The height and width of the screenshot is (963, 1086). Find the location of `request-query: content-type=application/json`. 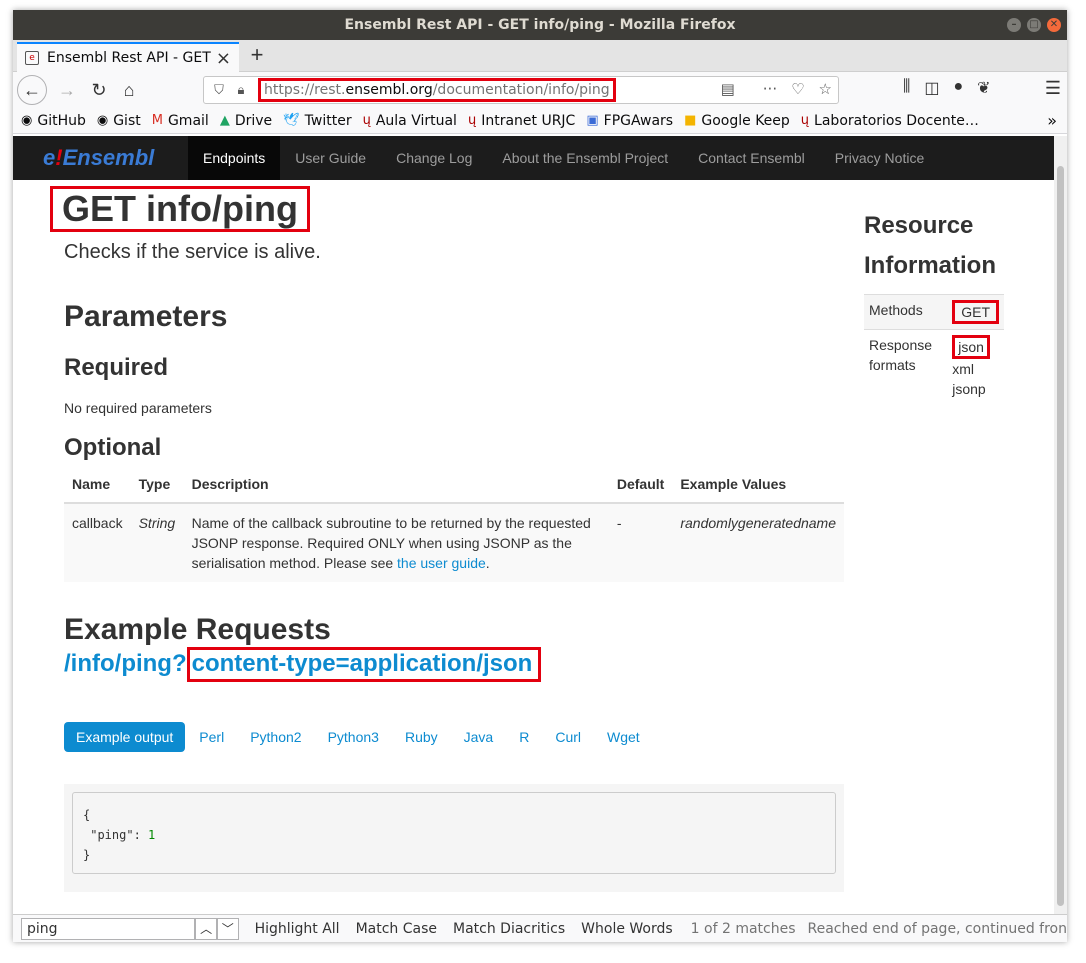

request-query: content-type=application/json is located at coordinates (364, 664).